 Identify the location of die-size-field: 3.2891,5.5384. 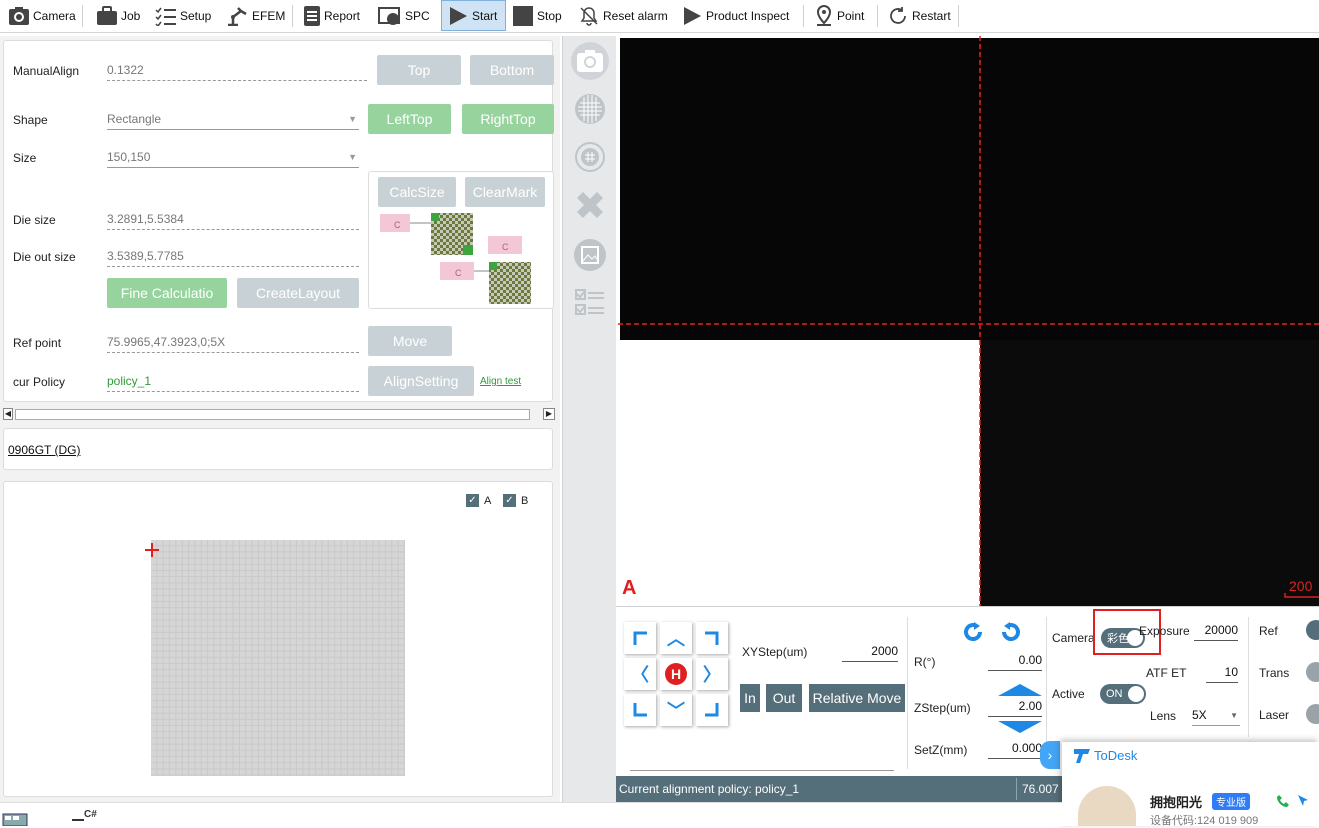
(233, 221).